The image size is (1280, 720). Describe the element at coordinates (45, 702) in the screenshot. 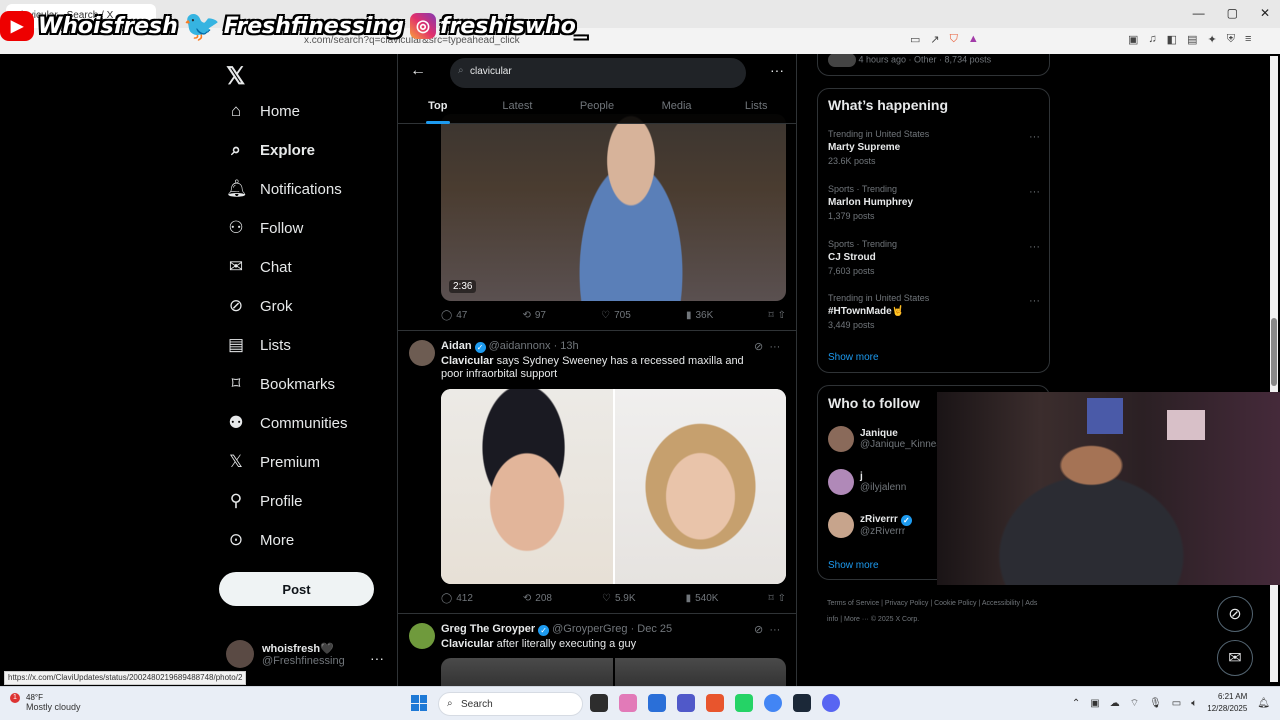

I see `weather-widget: 1 48°F Mostly cloudy` at that location.